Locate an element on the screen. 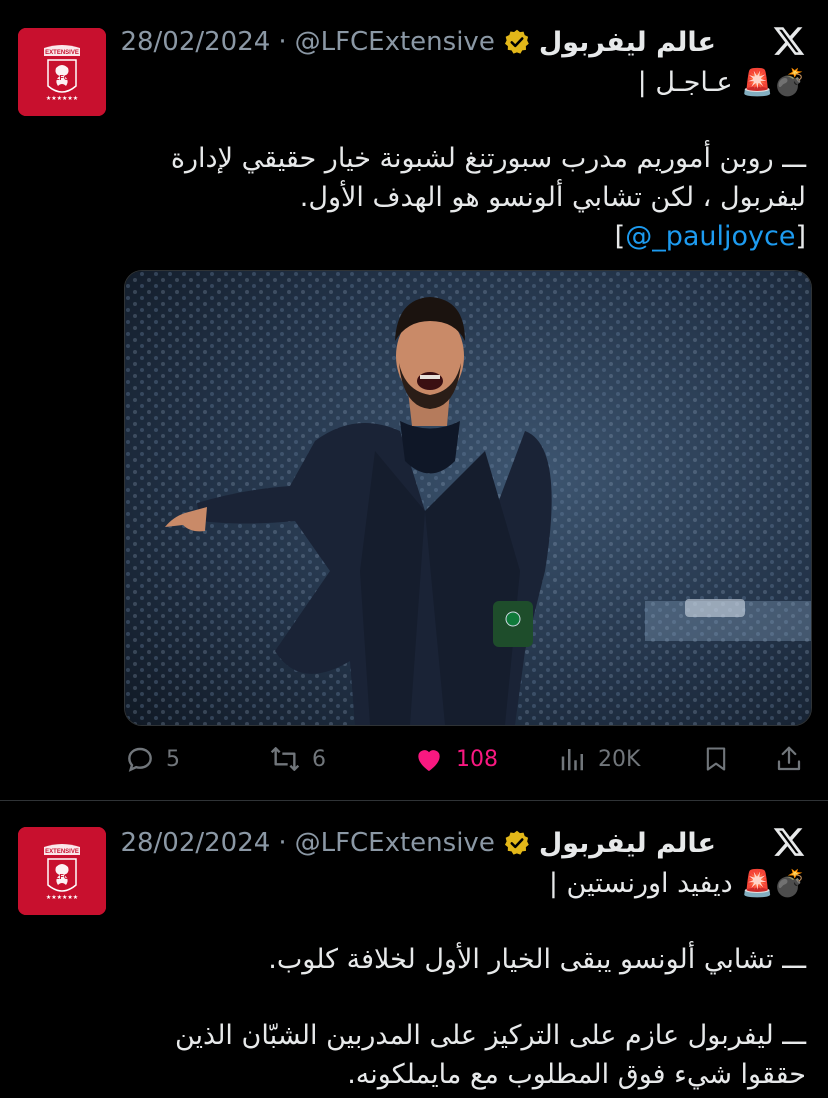 This screenshot has width=828, height=1098. tweet-headline: 💣🚨 ديفيد اورنستين | is located at coordinates (677, 884).